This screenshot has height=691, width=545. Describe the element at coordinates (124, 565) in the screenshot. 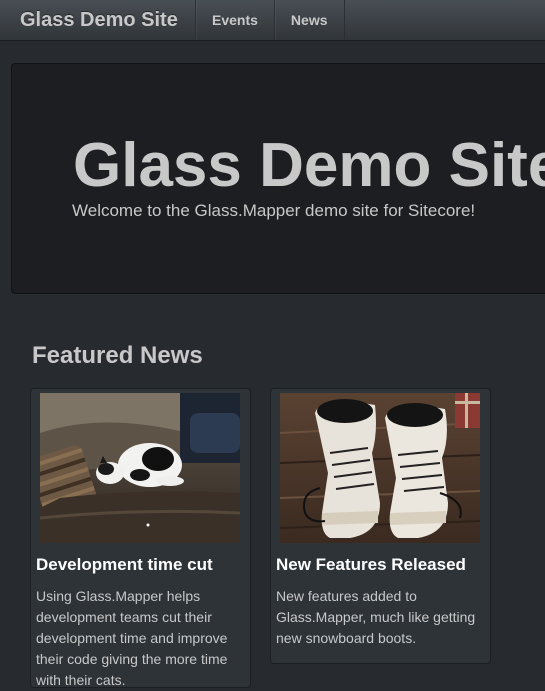

I see `news-card-title: Development time cut` at that location.